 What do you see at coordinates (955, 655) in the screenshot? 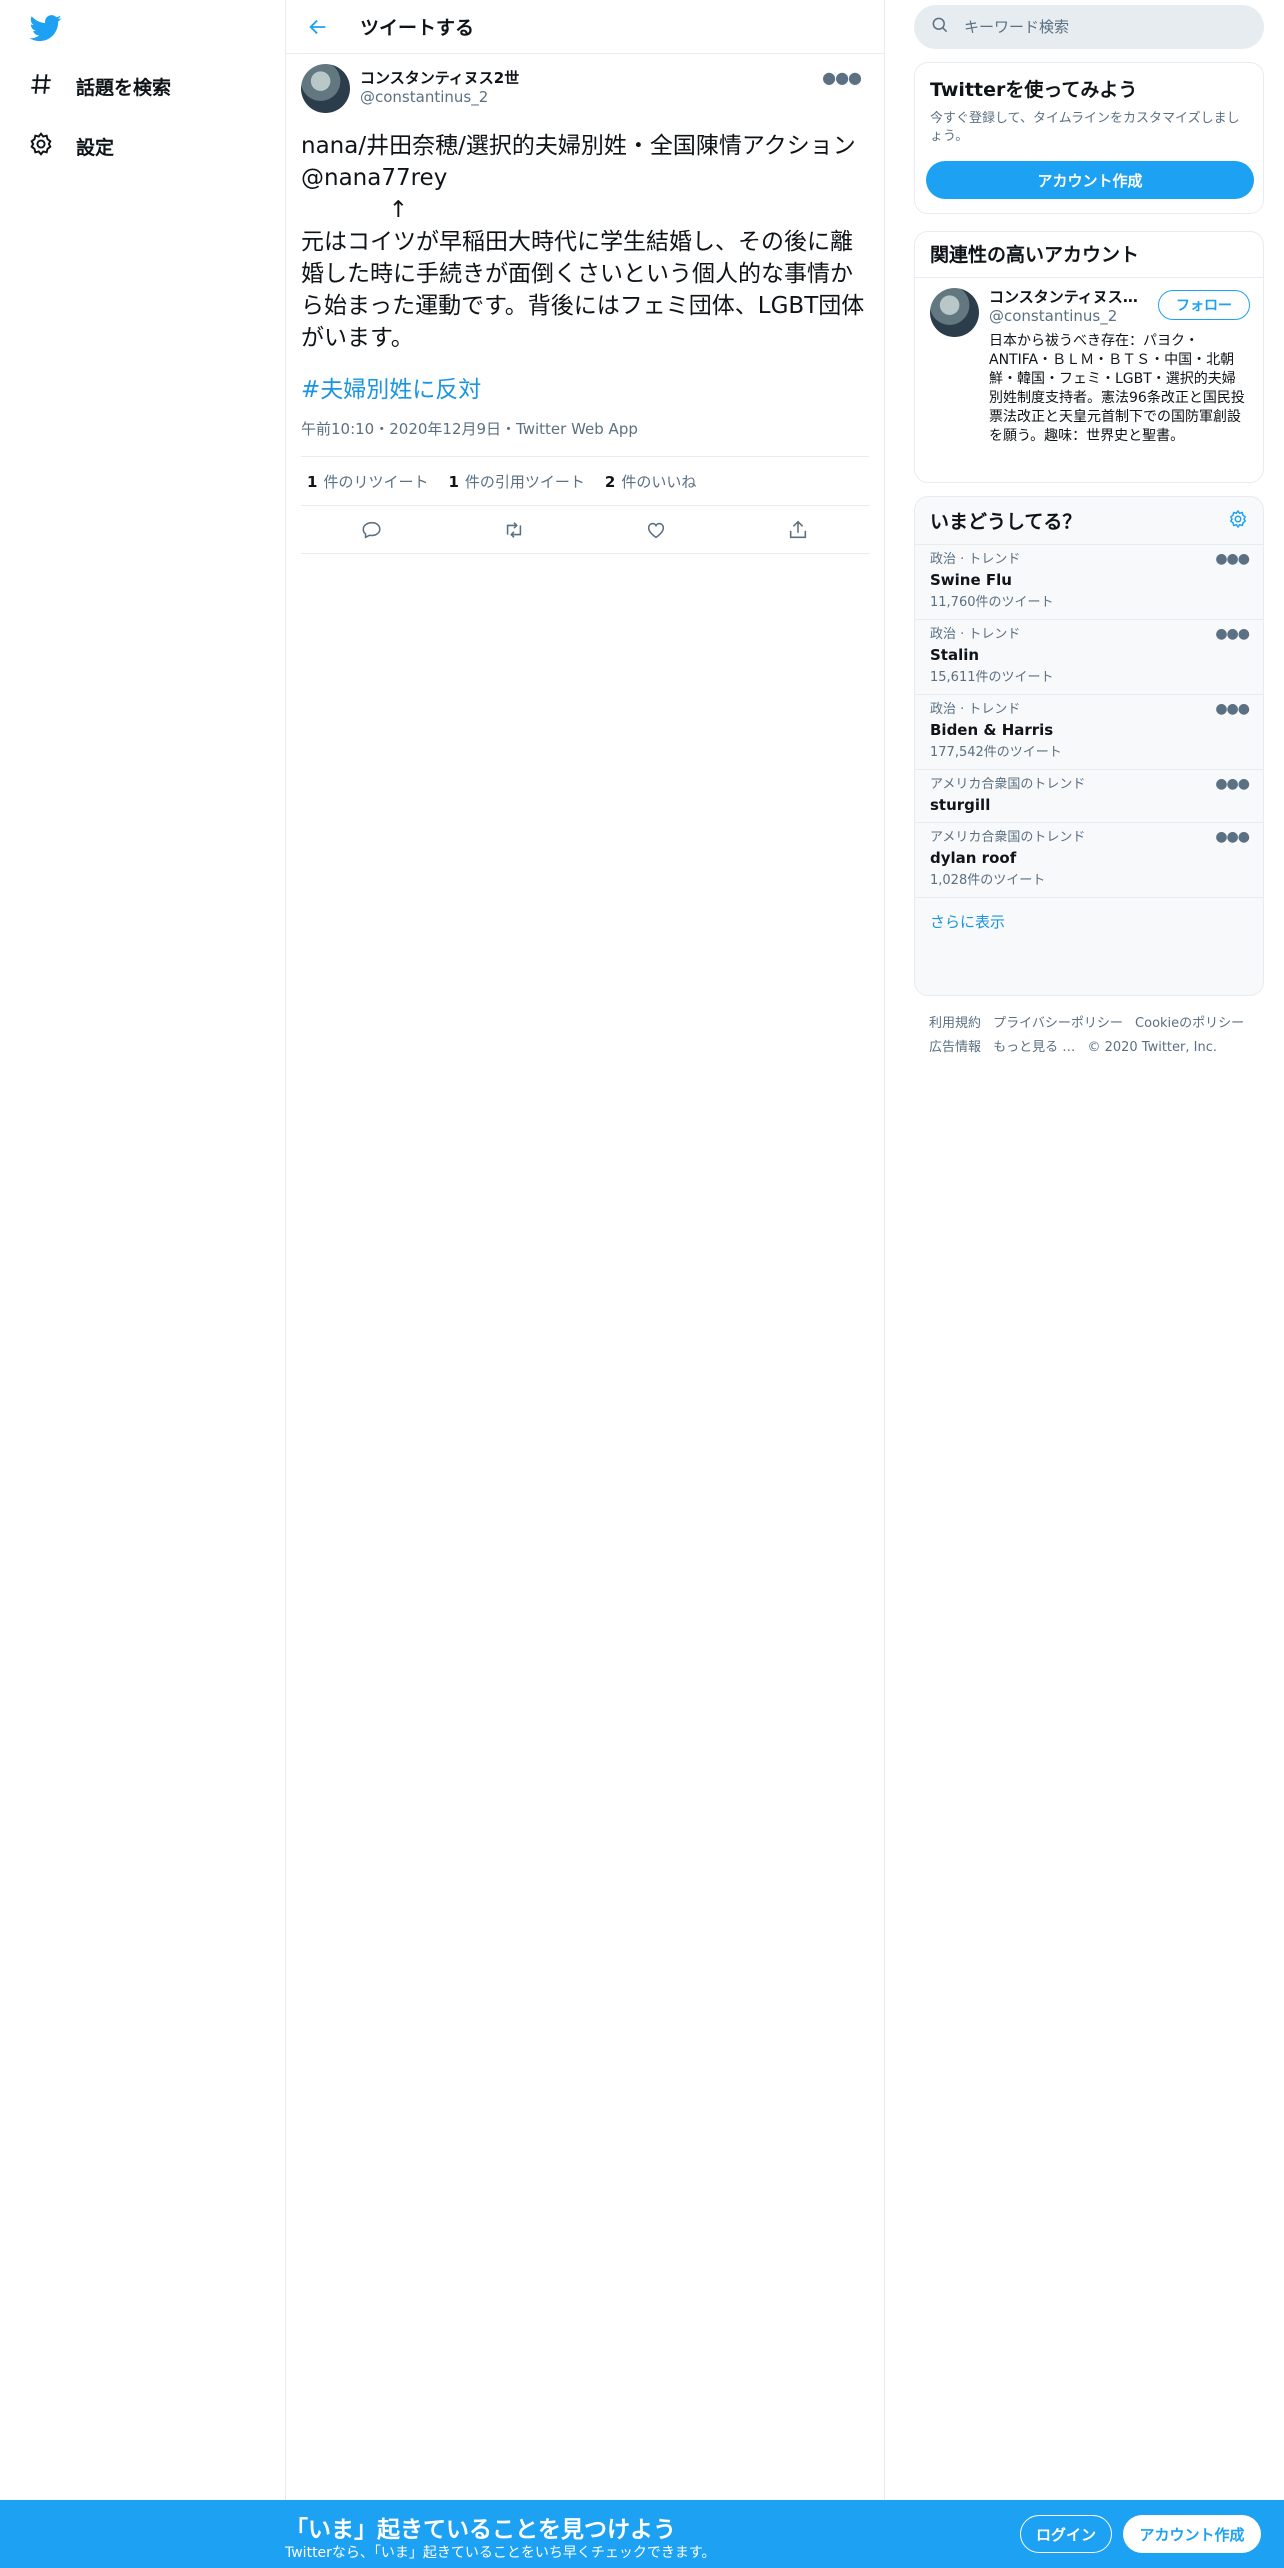
I see `trend-name: Stalin` at bounding box center [955, 655].